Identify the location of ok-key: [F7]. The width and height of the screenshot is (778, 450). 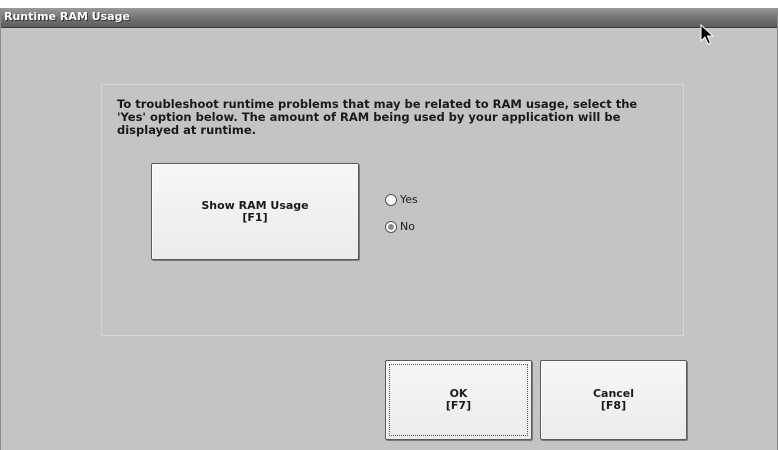
(458, 405).